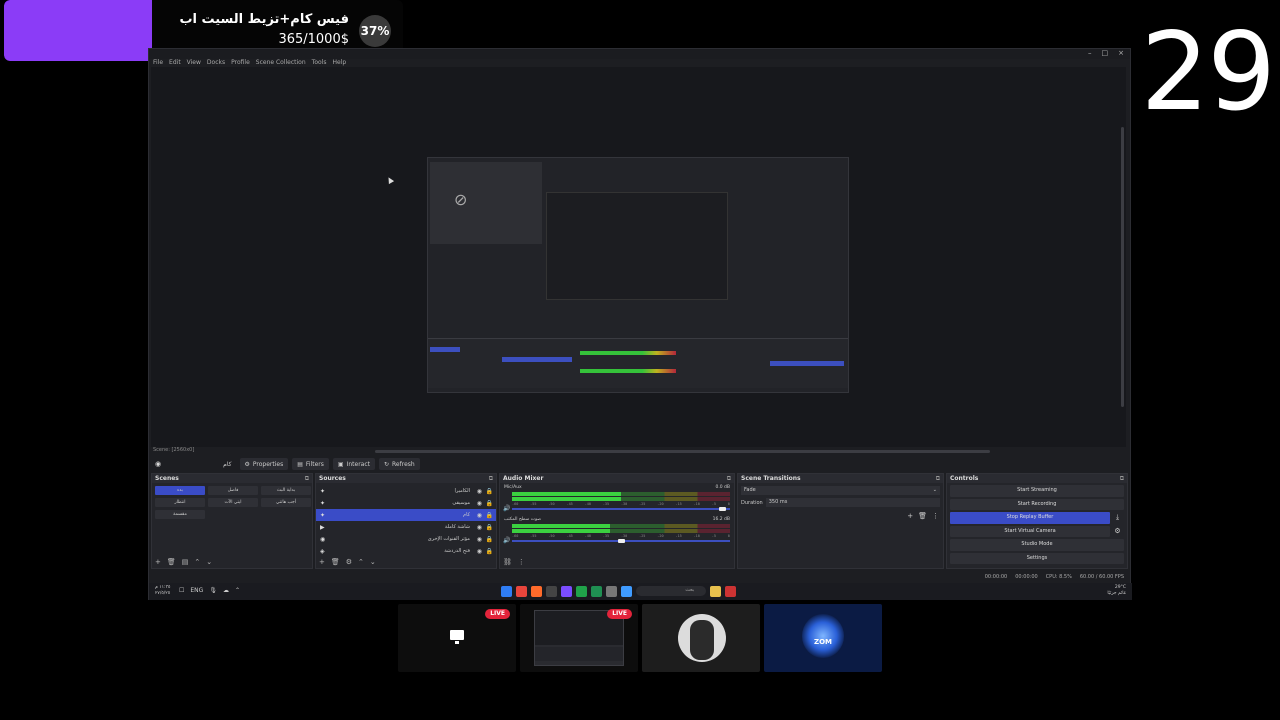 This screenshot has width=1280, height=720. I want to click on taskbar-search: بحث, so click(671, 591).